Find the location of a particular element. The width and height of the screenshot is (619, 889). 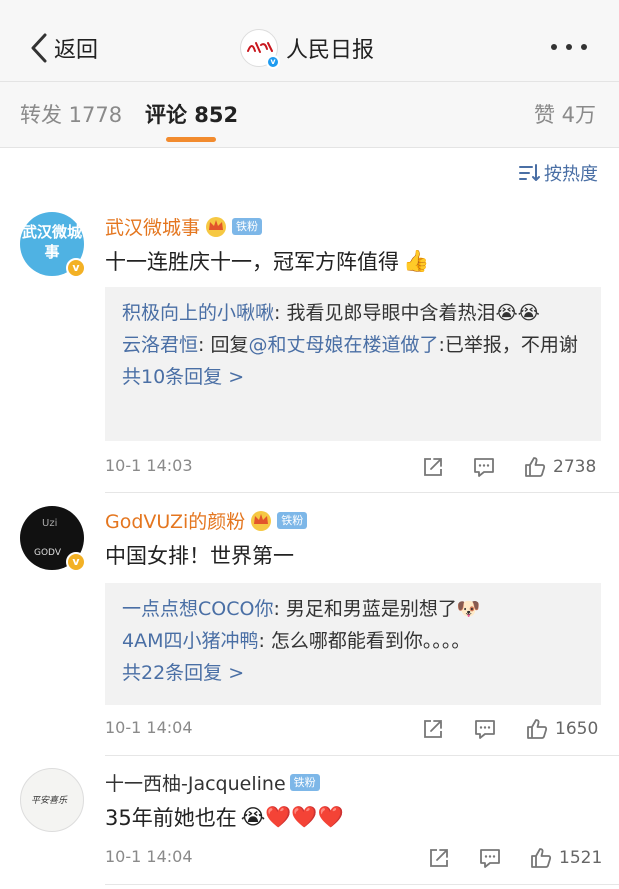

like-button: 2738 is located at coordinates (559, 467).